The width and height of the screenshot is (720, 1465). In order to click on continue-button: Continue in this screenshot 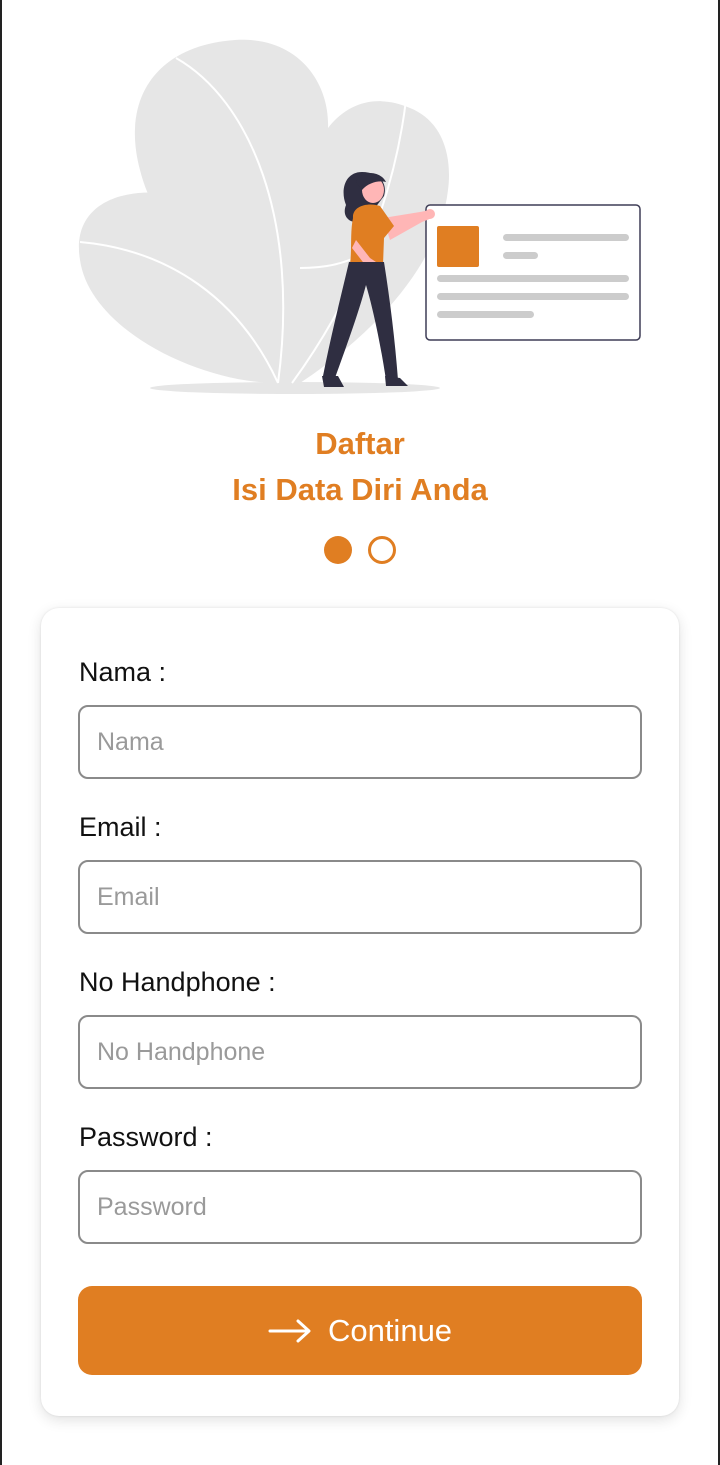, I will do `click(360, 1330)`.